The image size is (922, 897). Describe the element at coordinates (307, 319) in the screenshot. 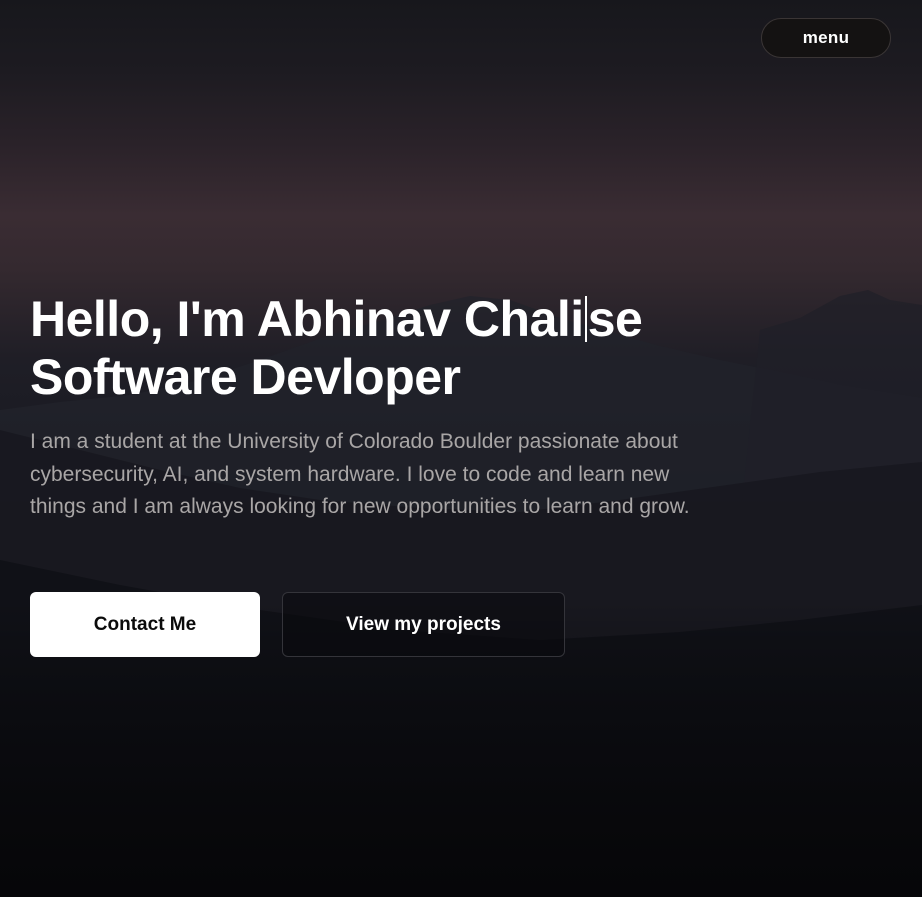

I see `headline-line-1-text-start: Hello, I'm Abhinav Chali` at that location.